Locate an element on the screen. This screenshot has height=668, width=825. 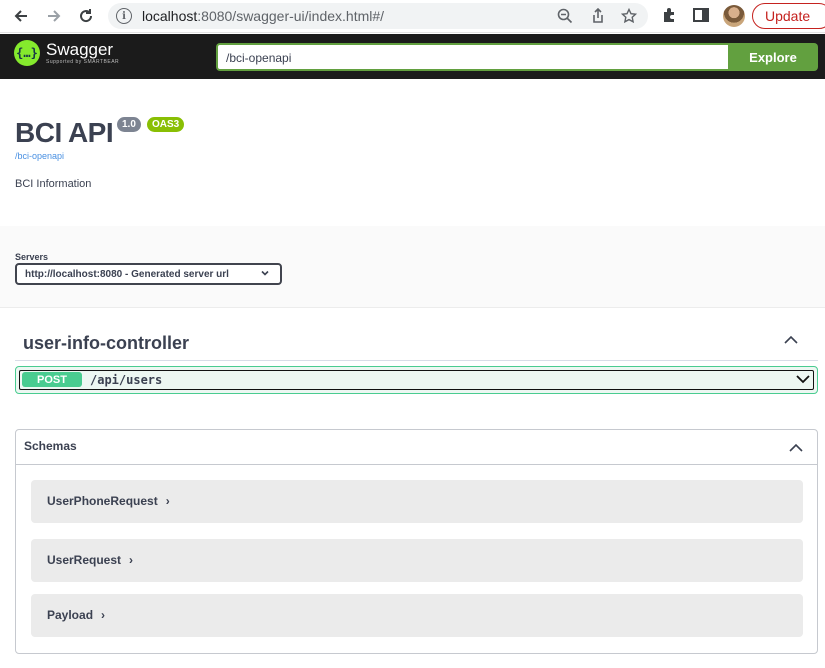
controller-title: user-info-controller is located at coordinates (106, 343).